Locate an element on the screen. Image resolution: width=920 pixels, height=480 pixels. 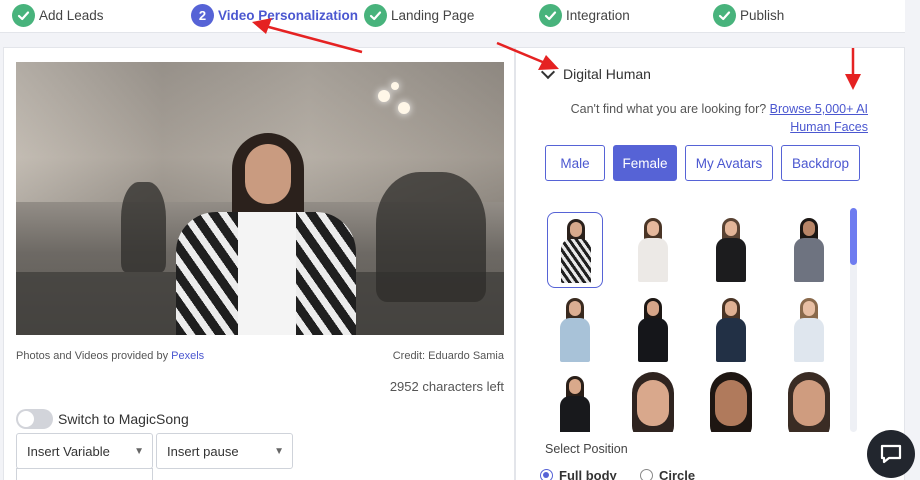
tab-backdrop: Backdrop is located at coordinates (820, 163).